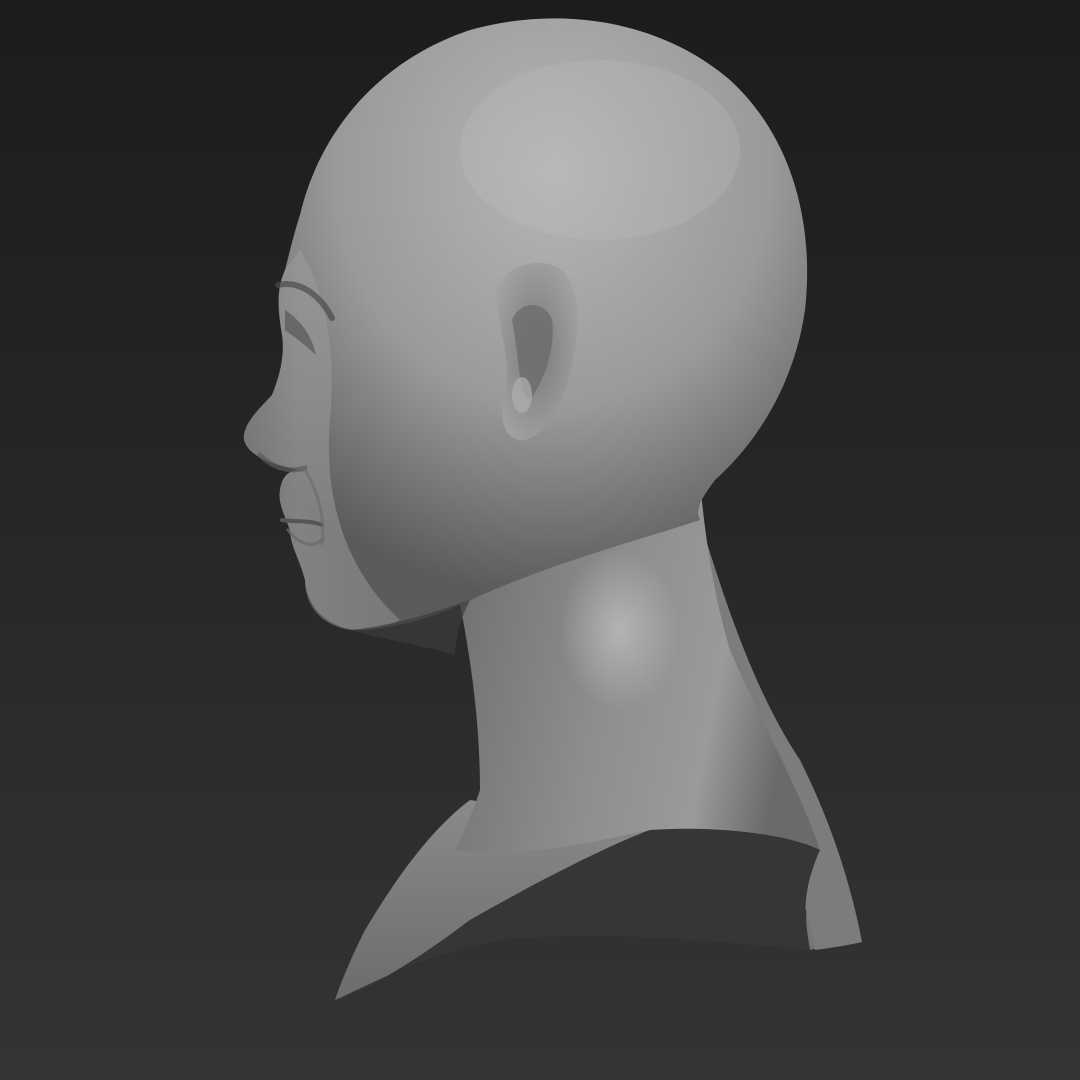 Image resolution: width=1080 pixels, height=1080 pixels. What do you see at coordinates (620, 630) in the screenshot?
I see `neck-highlight` at bounding box center [620, 630].